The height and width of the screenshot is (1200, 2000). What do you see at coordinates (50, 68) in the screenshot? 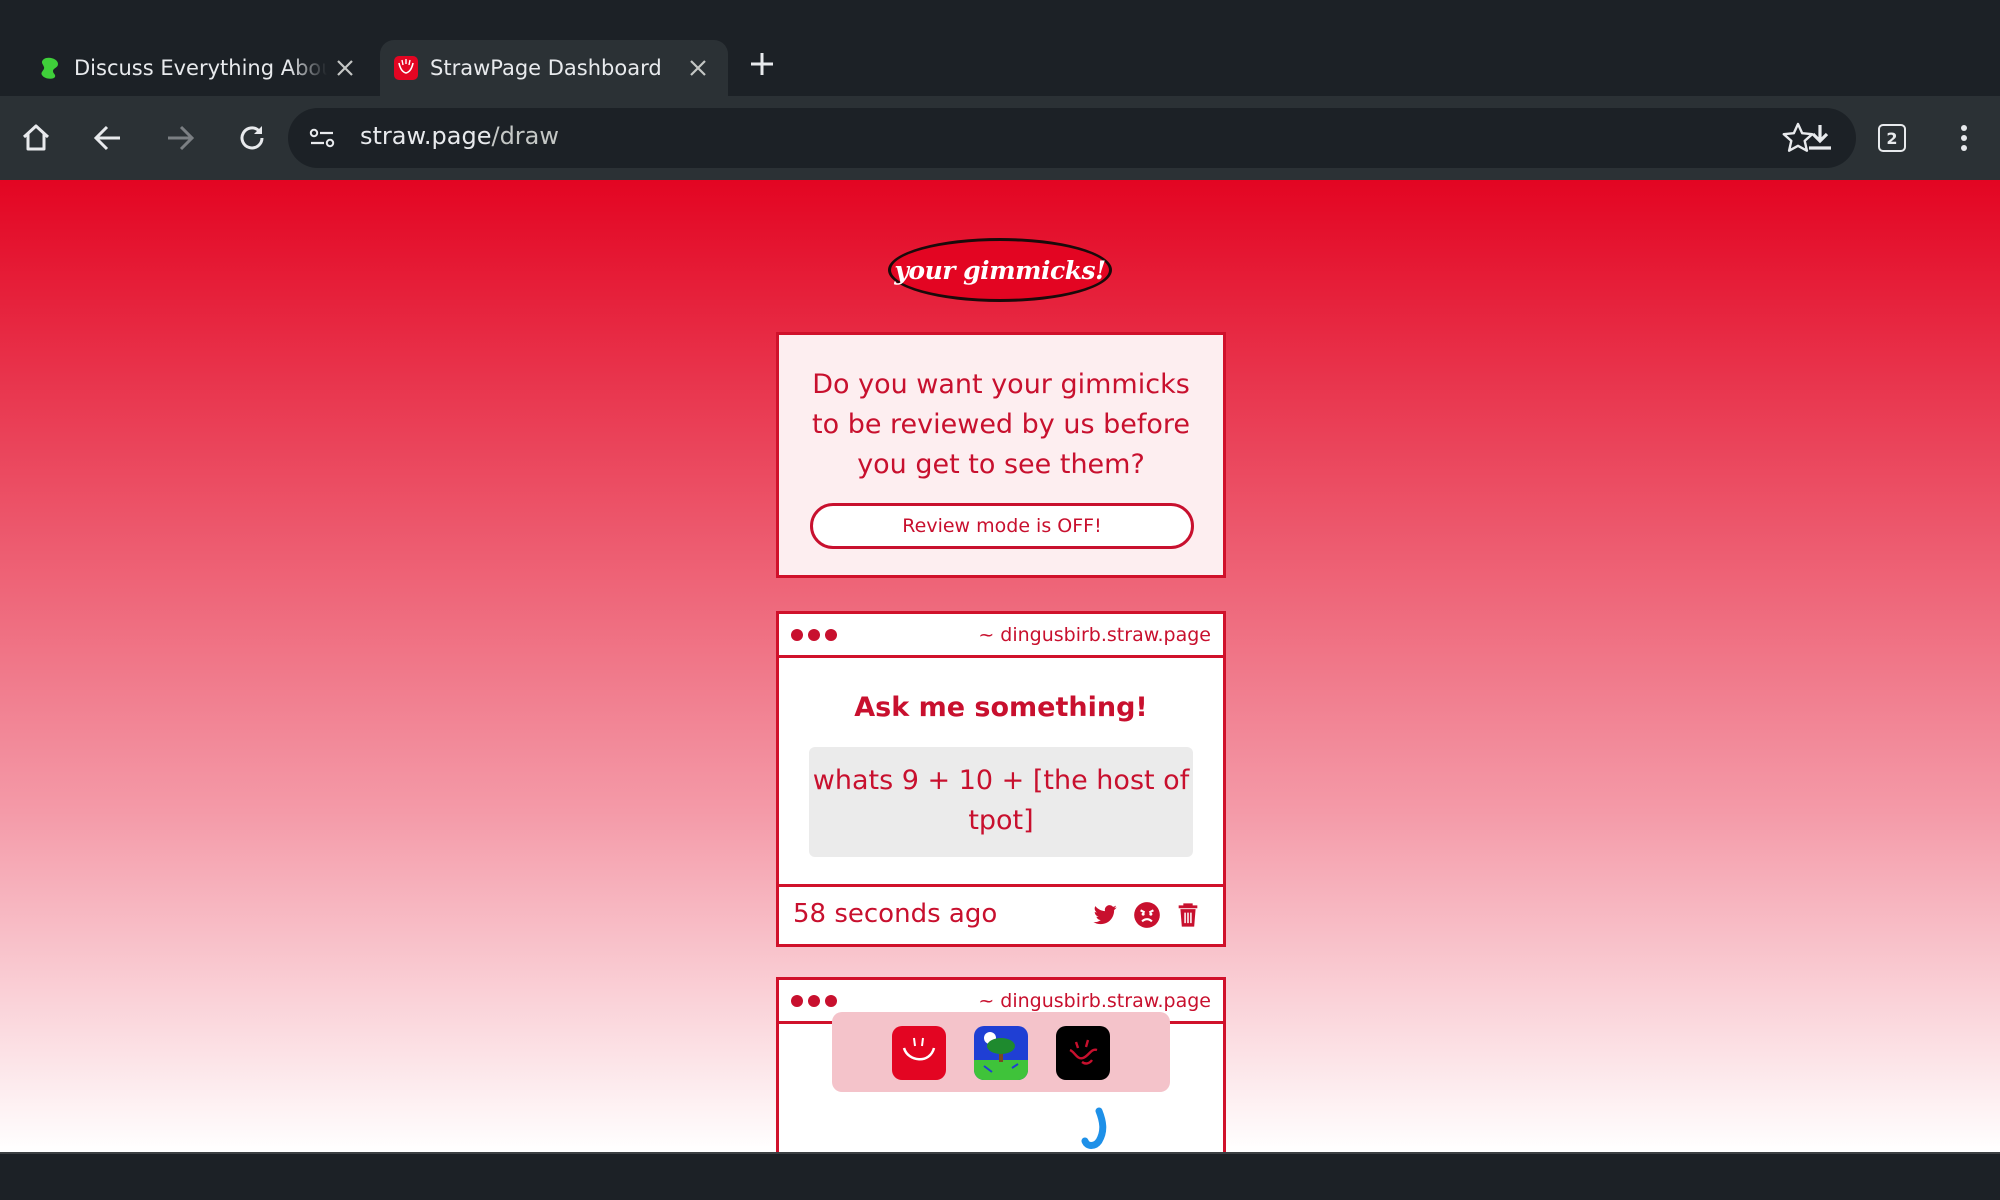
I see `green-blob-icon` at bounding box center [50, 68].